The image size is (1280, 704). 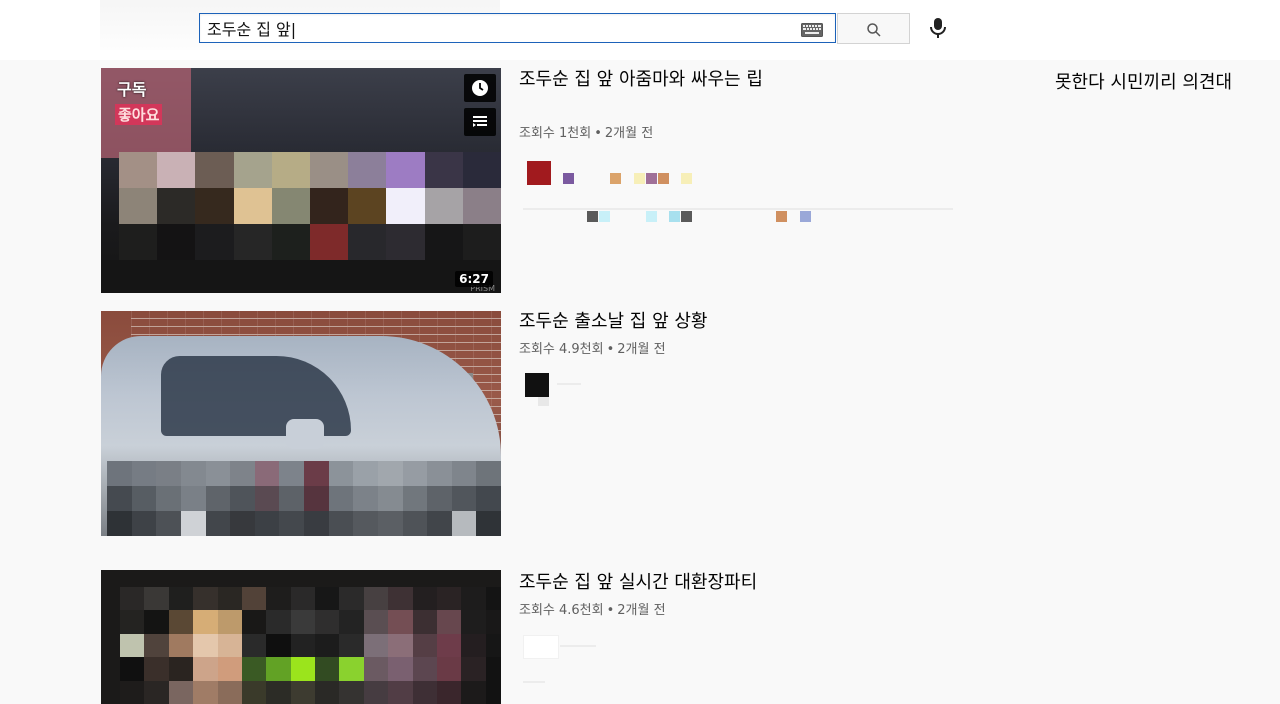 I want to click on thumbnail-crowd, so click(x=301, y=276).